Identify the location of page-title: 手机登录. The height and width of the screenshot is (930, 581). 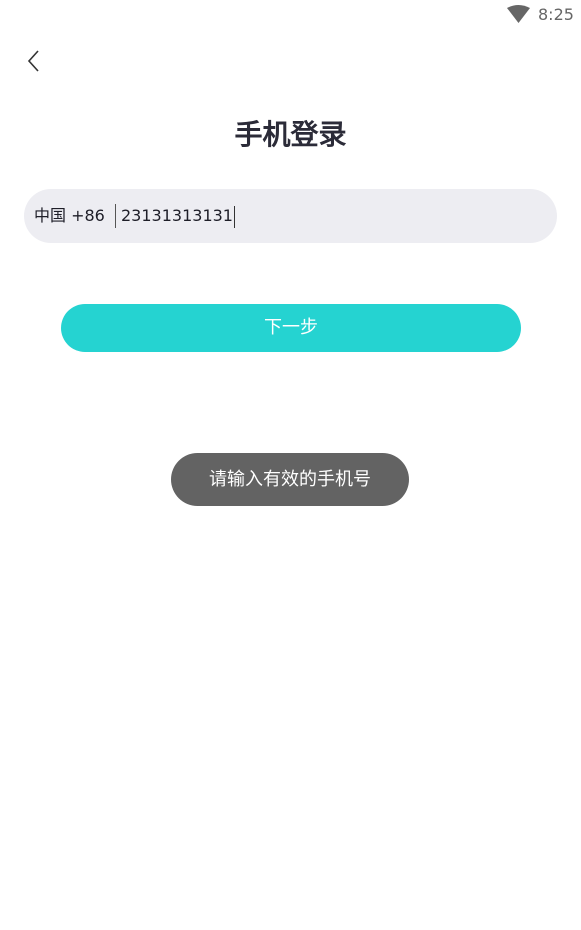
(290, 134).